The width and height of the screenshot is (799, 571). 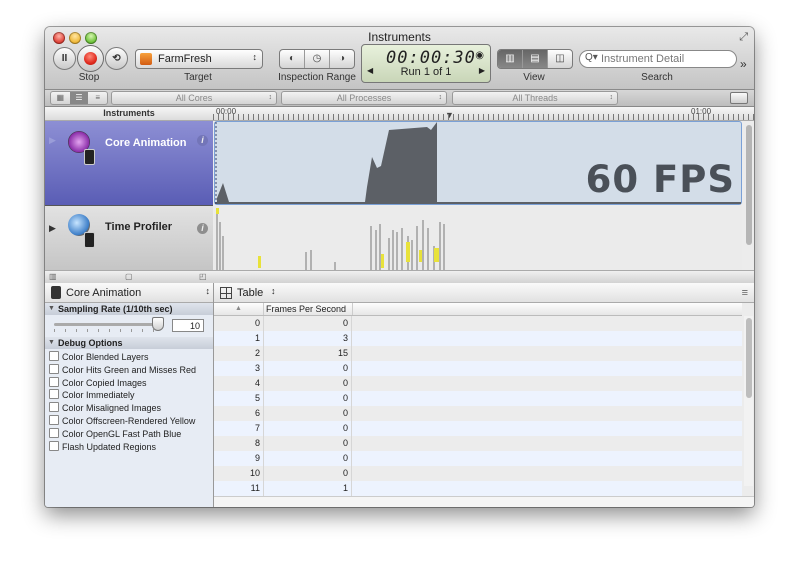 What do you see at coordinates (482, 70) in the screenshot?
I see `next-run-button: ▶` at bounding box center [482, 70].